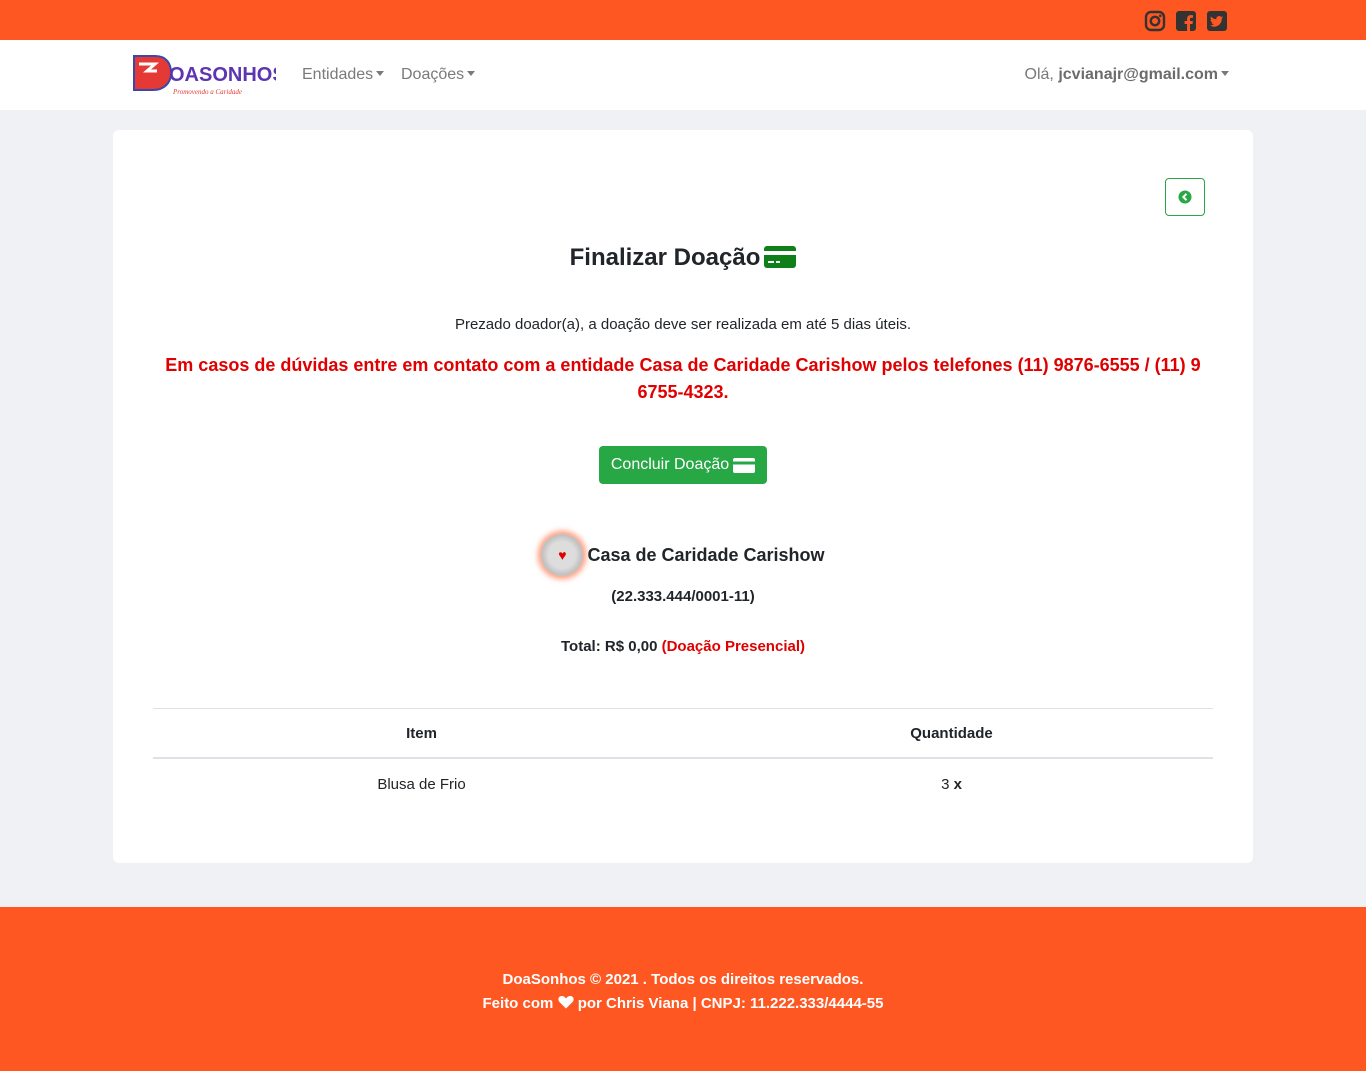 This screenshot has width=1366, height=1071. I want to click on items-table: Item Quantidade Blusa de Frio 3 x, so click(683, 758).